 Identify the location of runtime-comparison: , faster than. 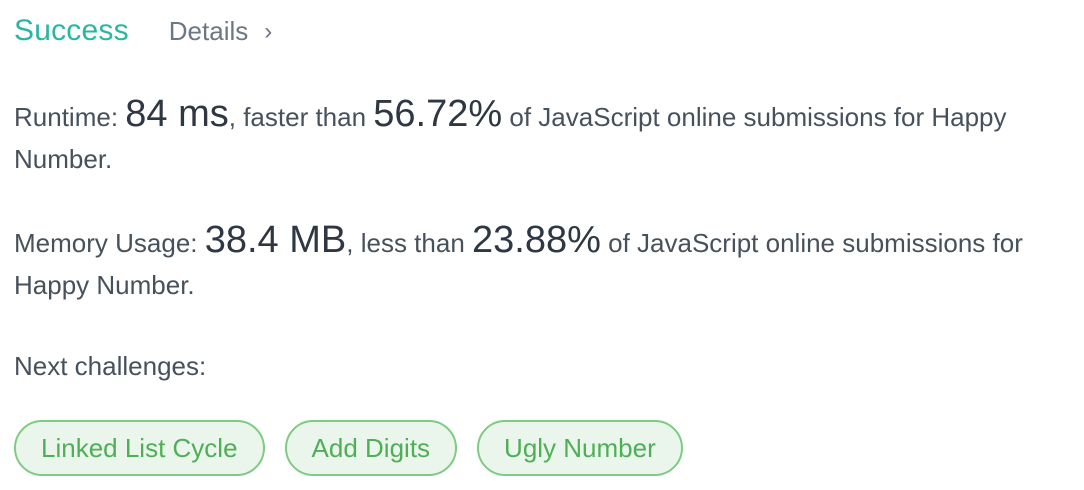
(301, 117).